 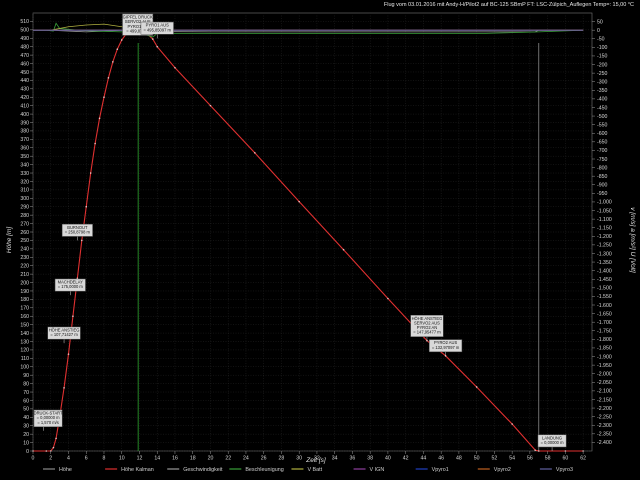 What do you see at coordinates (193, 459) in the screenshot?
I see `x-tick-label: 18` at bounding box center [193, 459].